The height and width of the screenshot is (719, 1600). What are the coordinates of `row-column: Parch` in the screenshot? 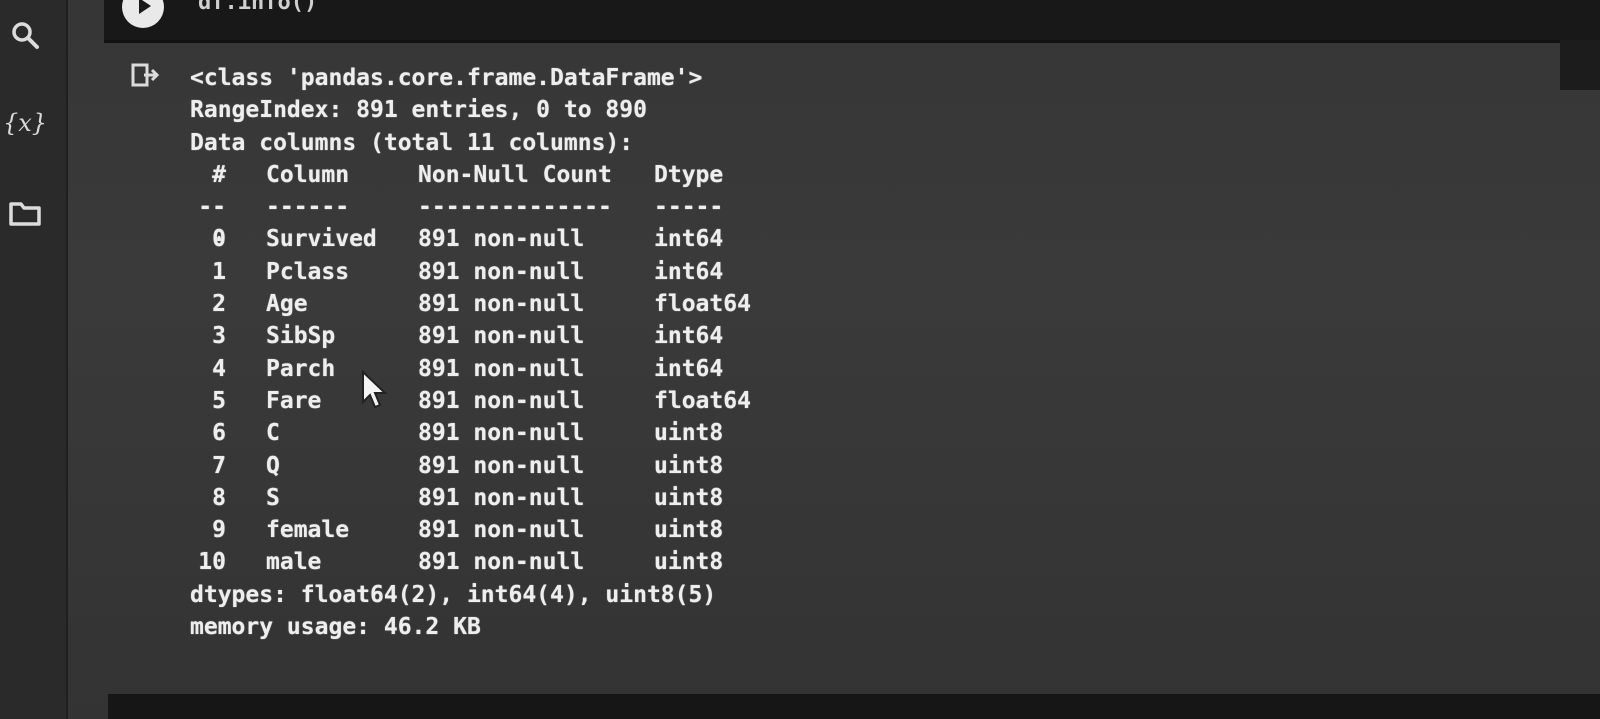 It's located at (301, 368).